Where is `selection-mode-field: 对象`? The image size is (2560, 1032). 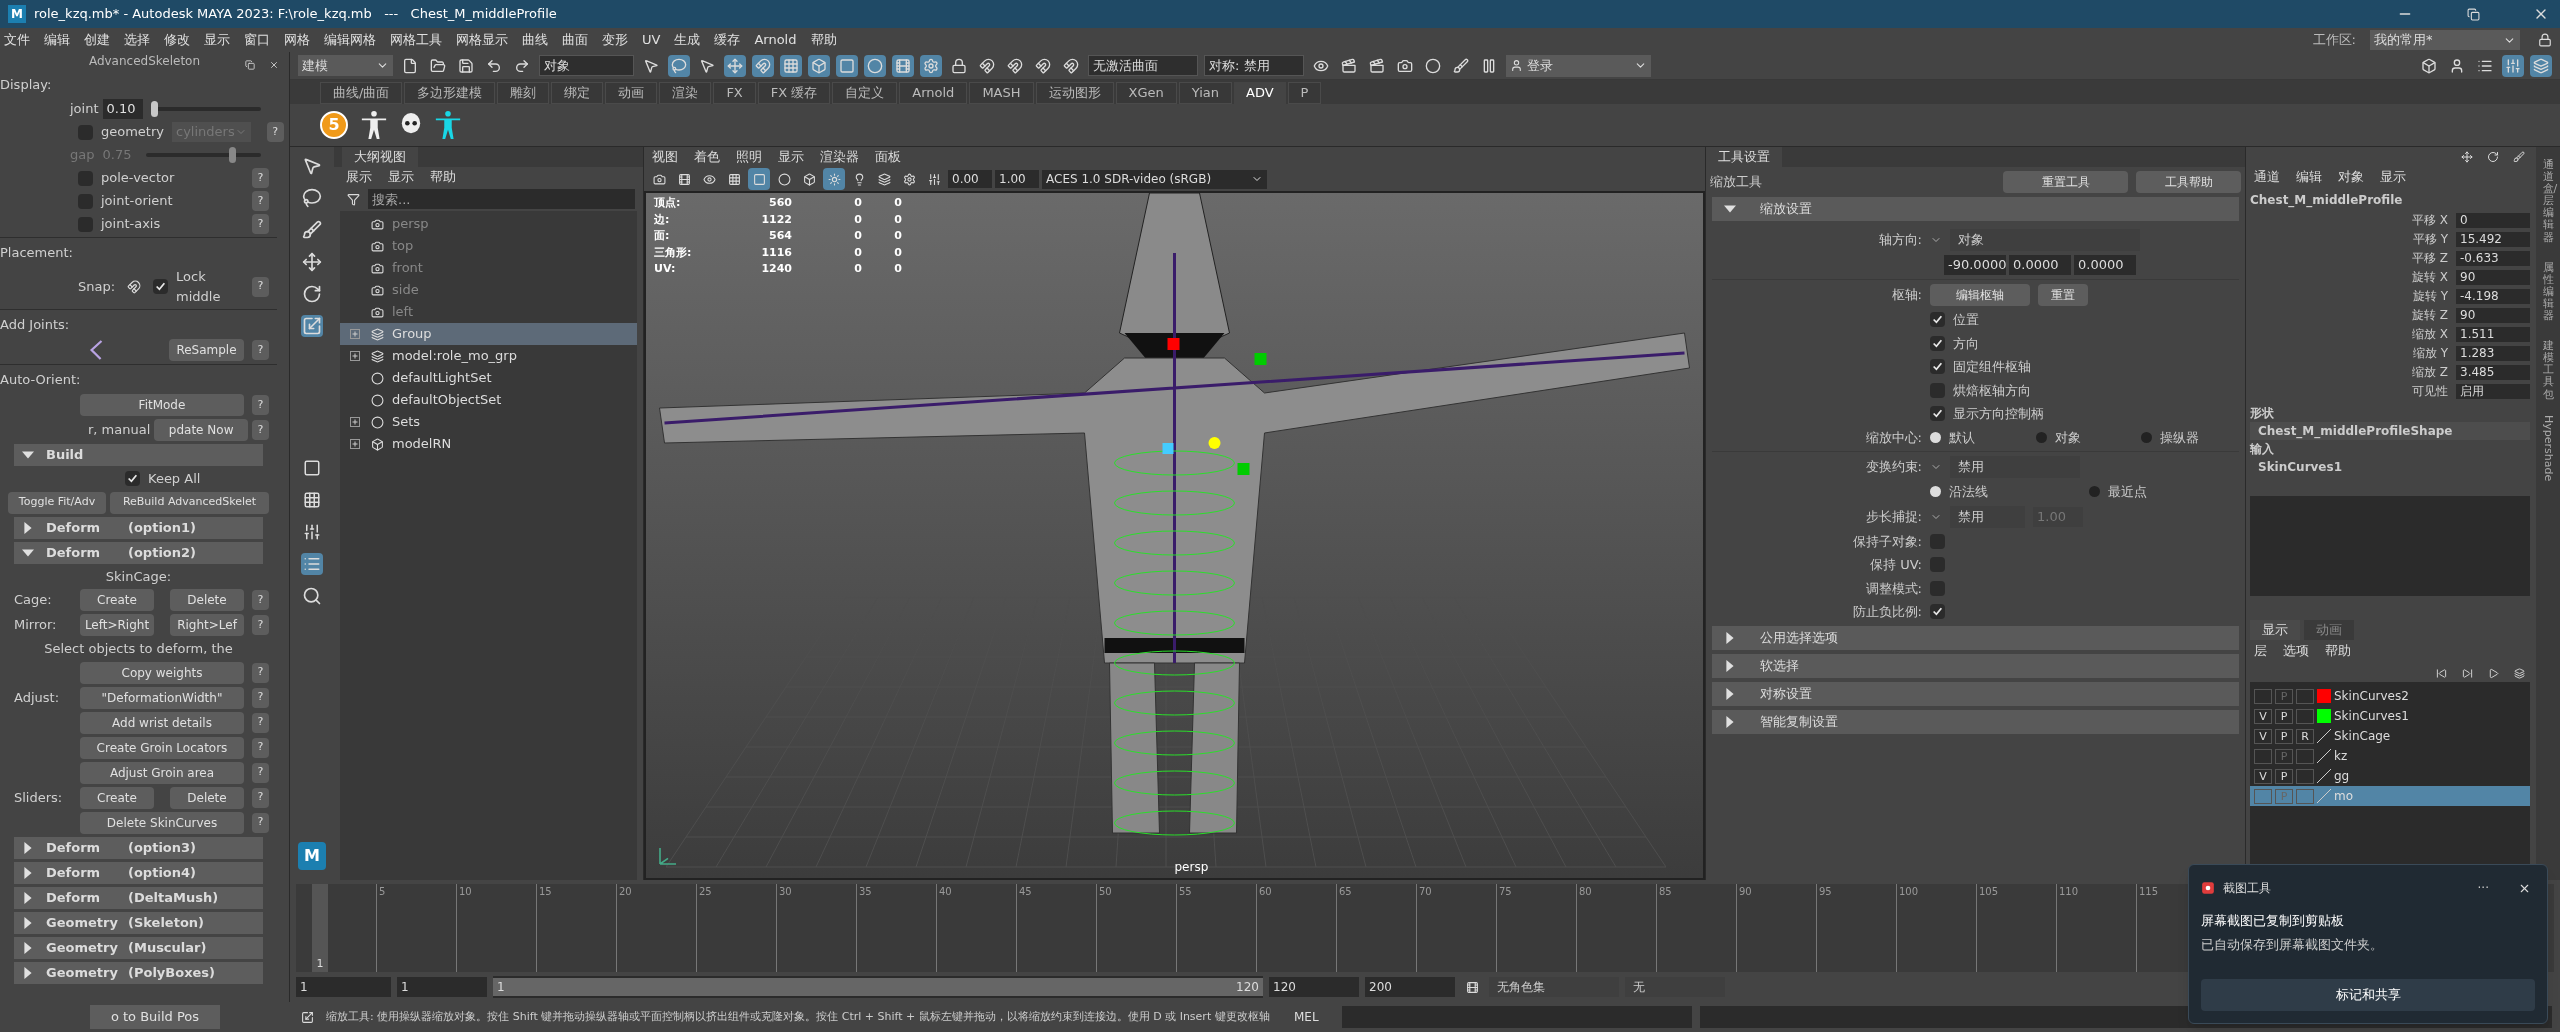 selection-mode-field: 对象 is located at coordinates (586, 65).